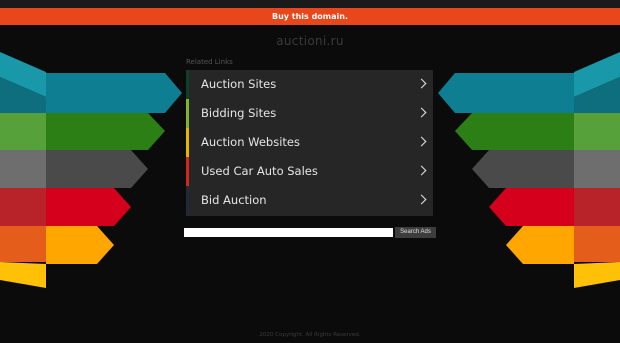  I want to click on left-arrow-yellow, so click(80, 245).